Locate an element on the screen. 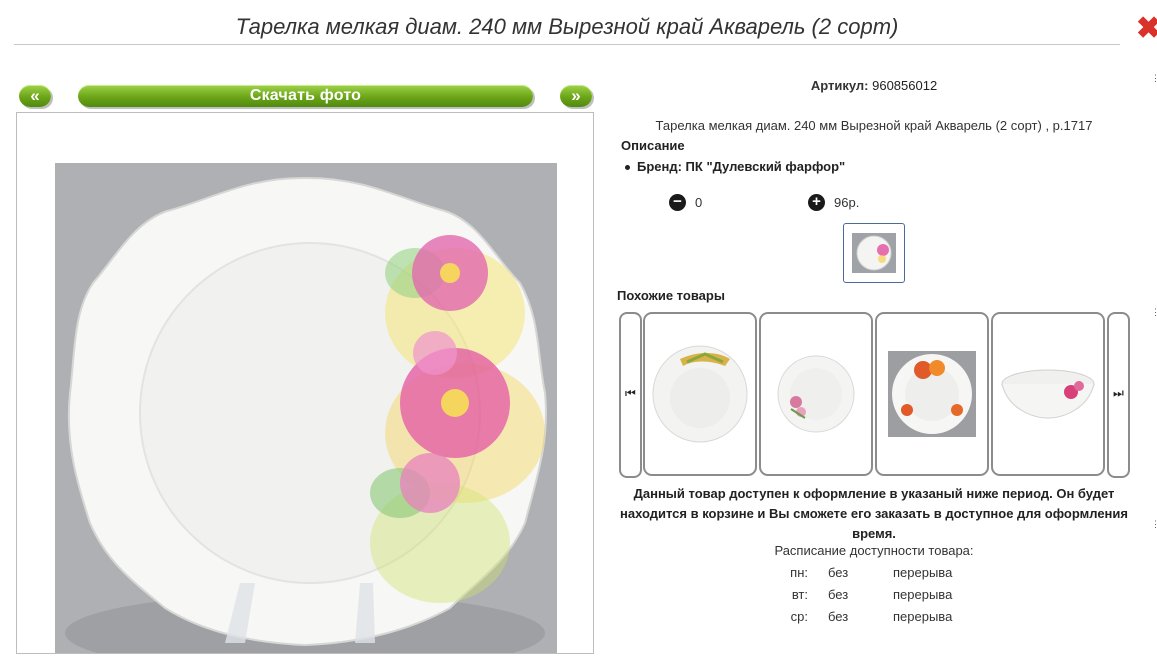 This screenshot has width=1157, height=658. sku-value: 960856012 is located at coordinates (905, 85).